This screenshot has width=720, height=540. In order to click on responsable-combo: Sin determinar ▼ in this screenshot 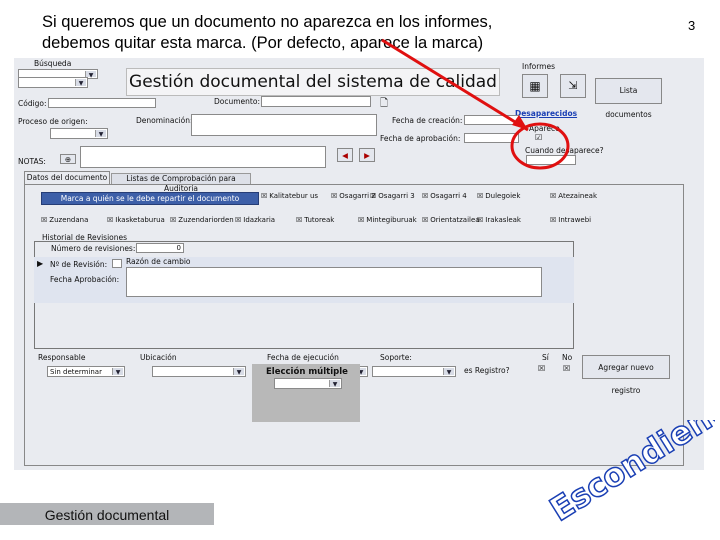, I will do `click(86, 371)`.